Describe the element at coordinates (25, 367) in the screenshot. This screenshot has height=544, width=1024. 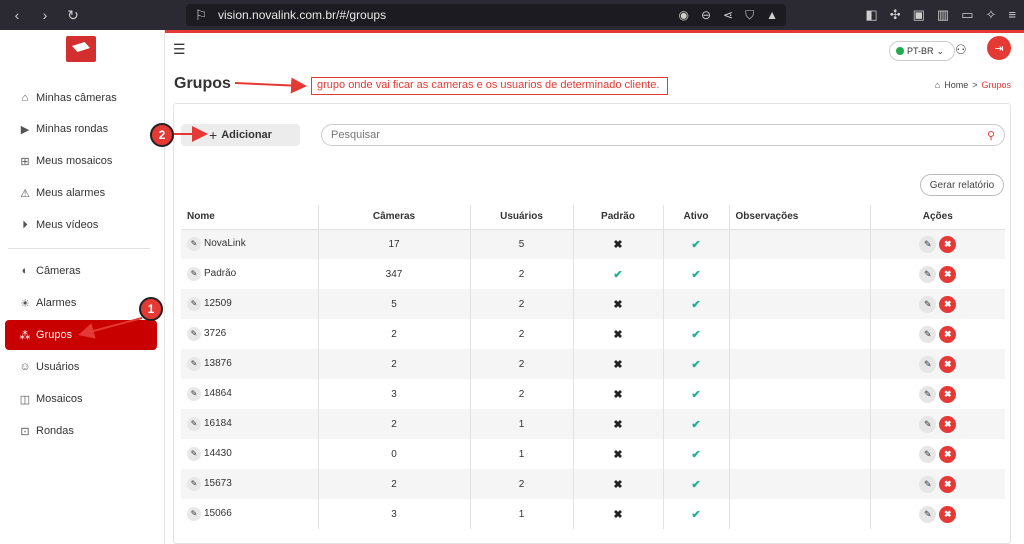
I see `users-icon: ☺` at that location.